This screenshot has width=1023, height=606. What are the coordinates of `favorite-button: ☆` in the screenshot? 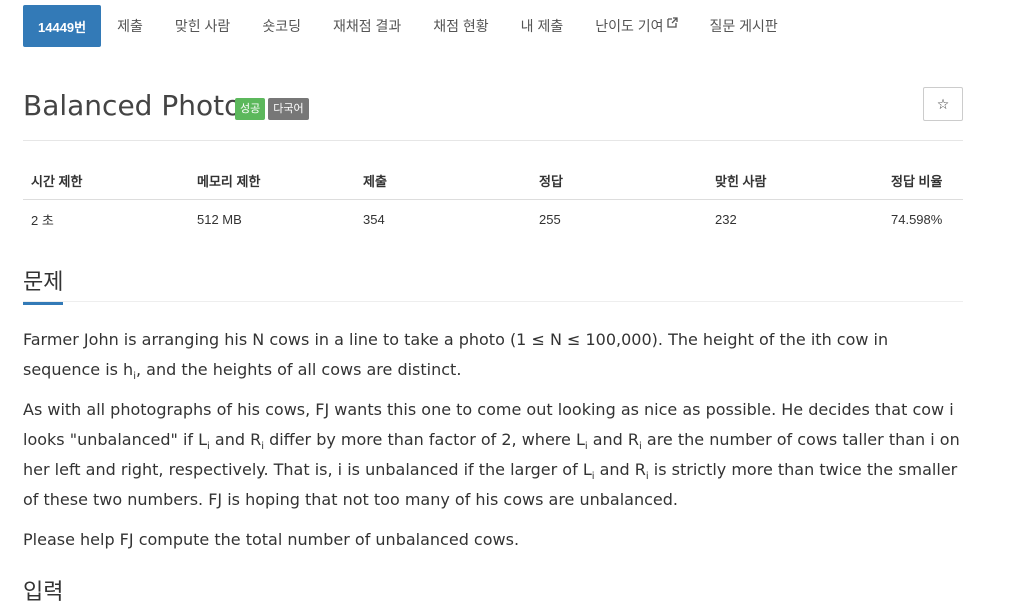 It's located at (943, 104).